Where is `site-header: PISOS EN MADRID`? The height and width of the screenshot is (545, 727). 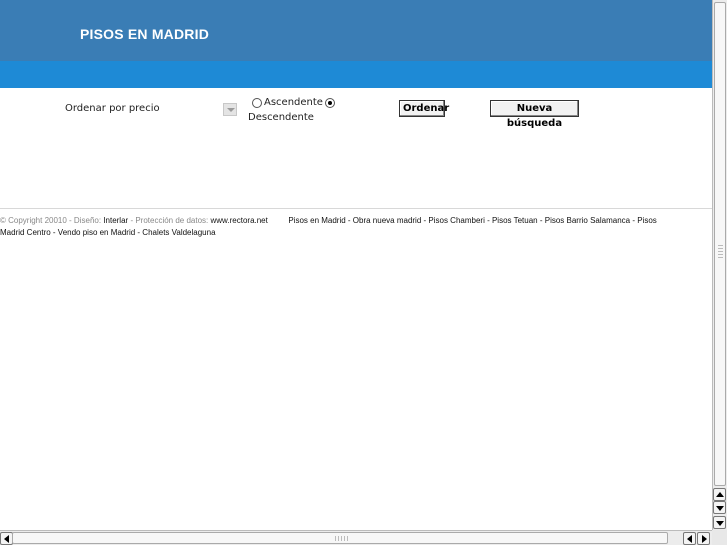
site-header: PISOS EN MADRID is located at coordinates (356, 30).